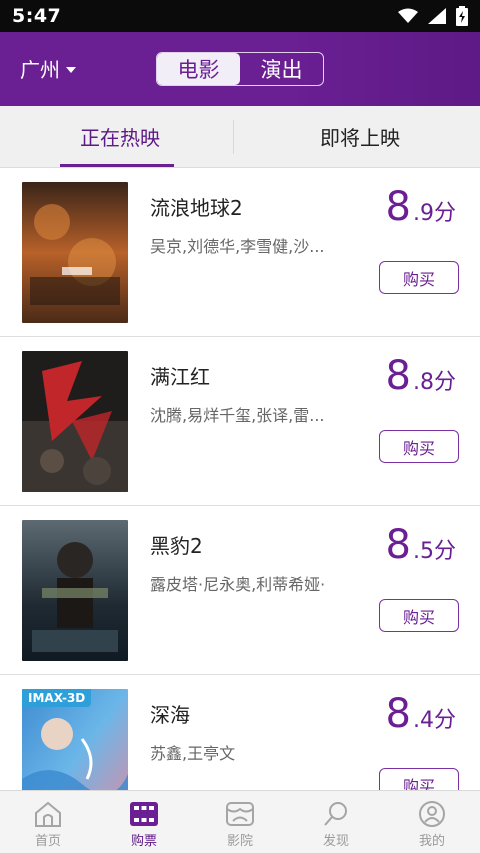  Describe the element at coordinates (462, 16) in the screenshot. I see `battery-icon` at that location.